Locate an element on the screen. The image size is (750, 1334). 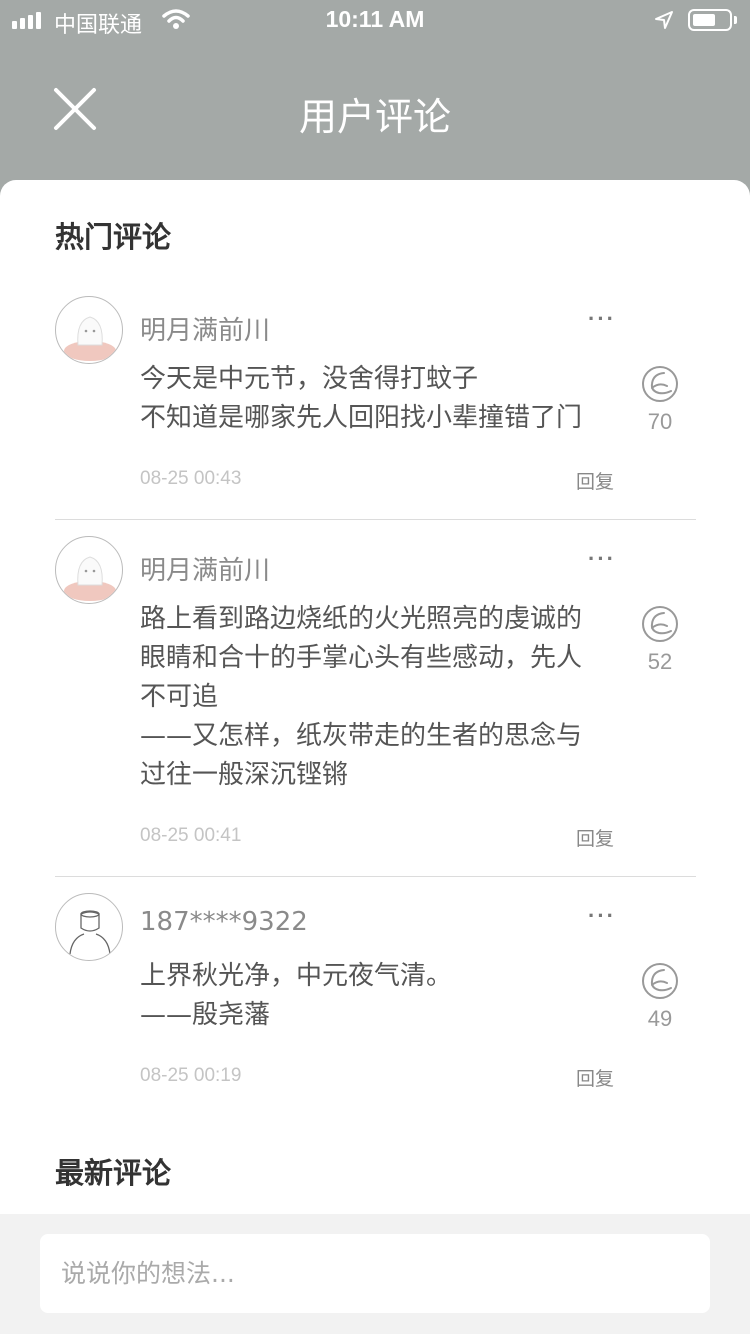
comment-input-bar is located at coordinates (375, 1274).